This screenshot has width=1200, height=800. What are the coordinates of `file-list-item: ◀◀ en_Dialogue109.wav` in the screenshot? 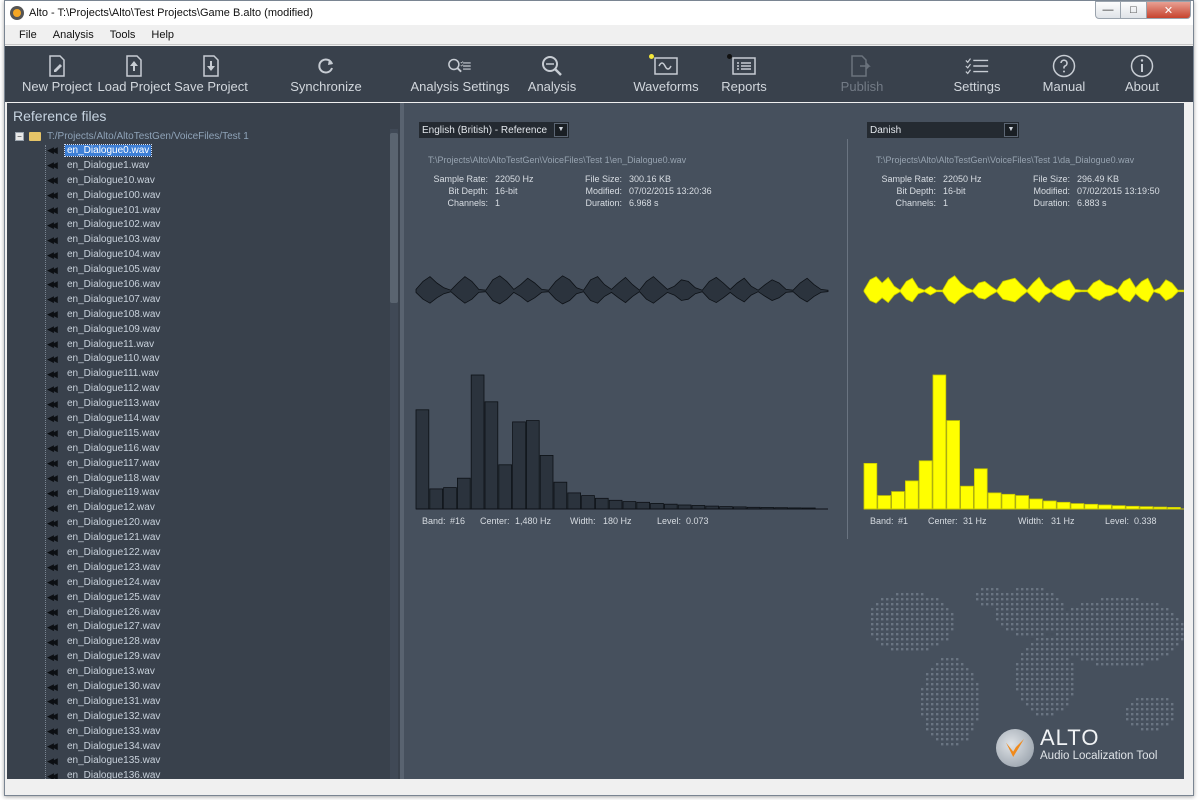 It's located at (217, 329).